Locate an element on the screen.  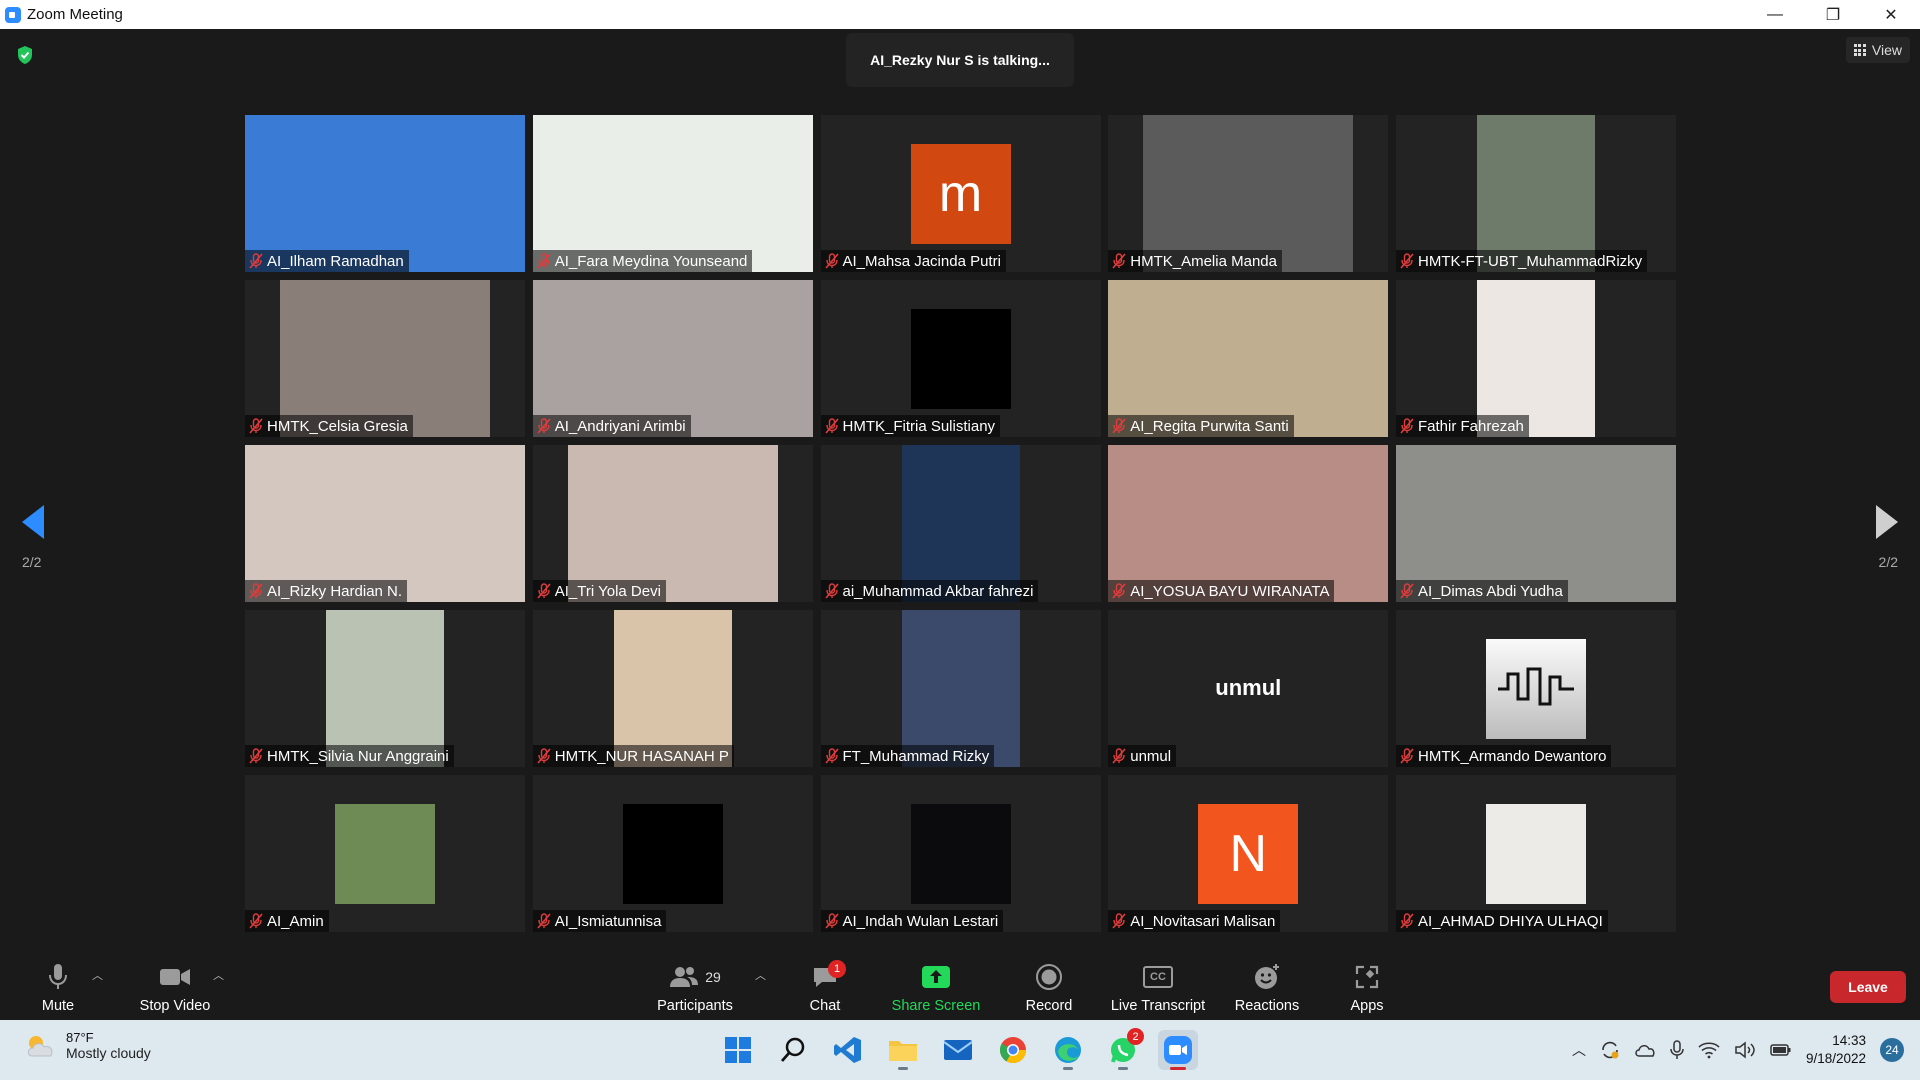
next-page-arrow-icon is located at coordinates (1887, 522).